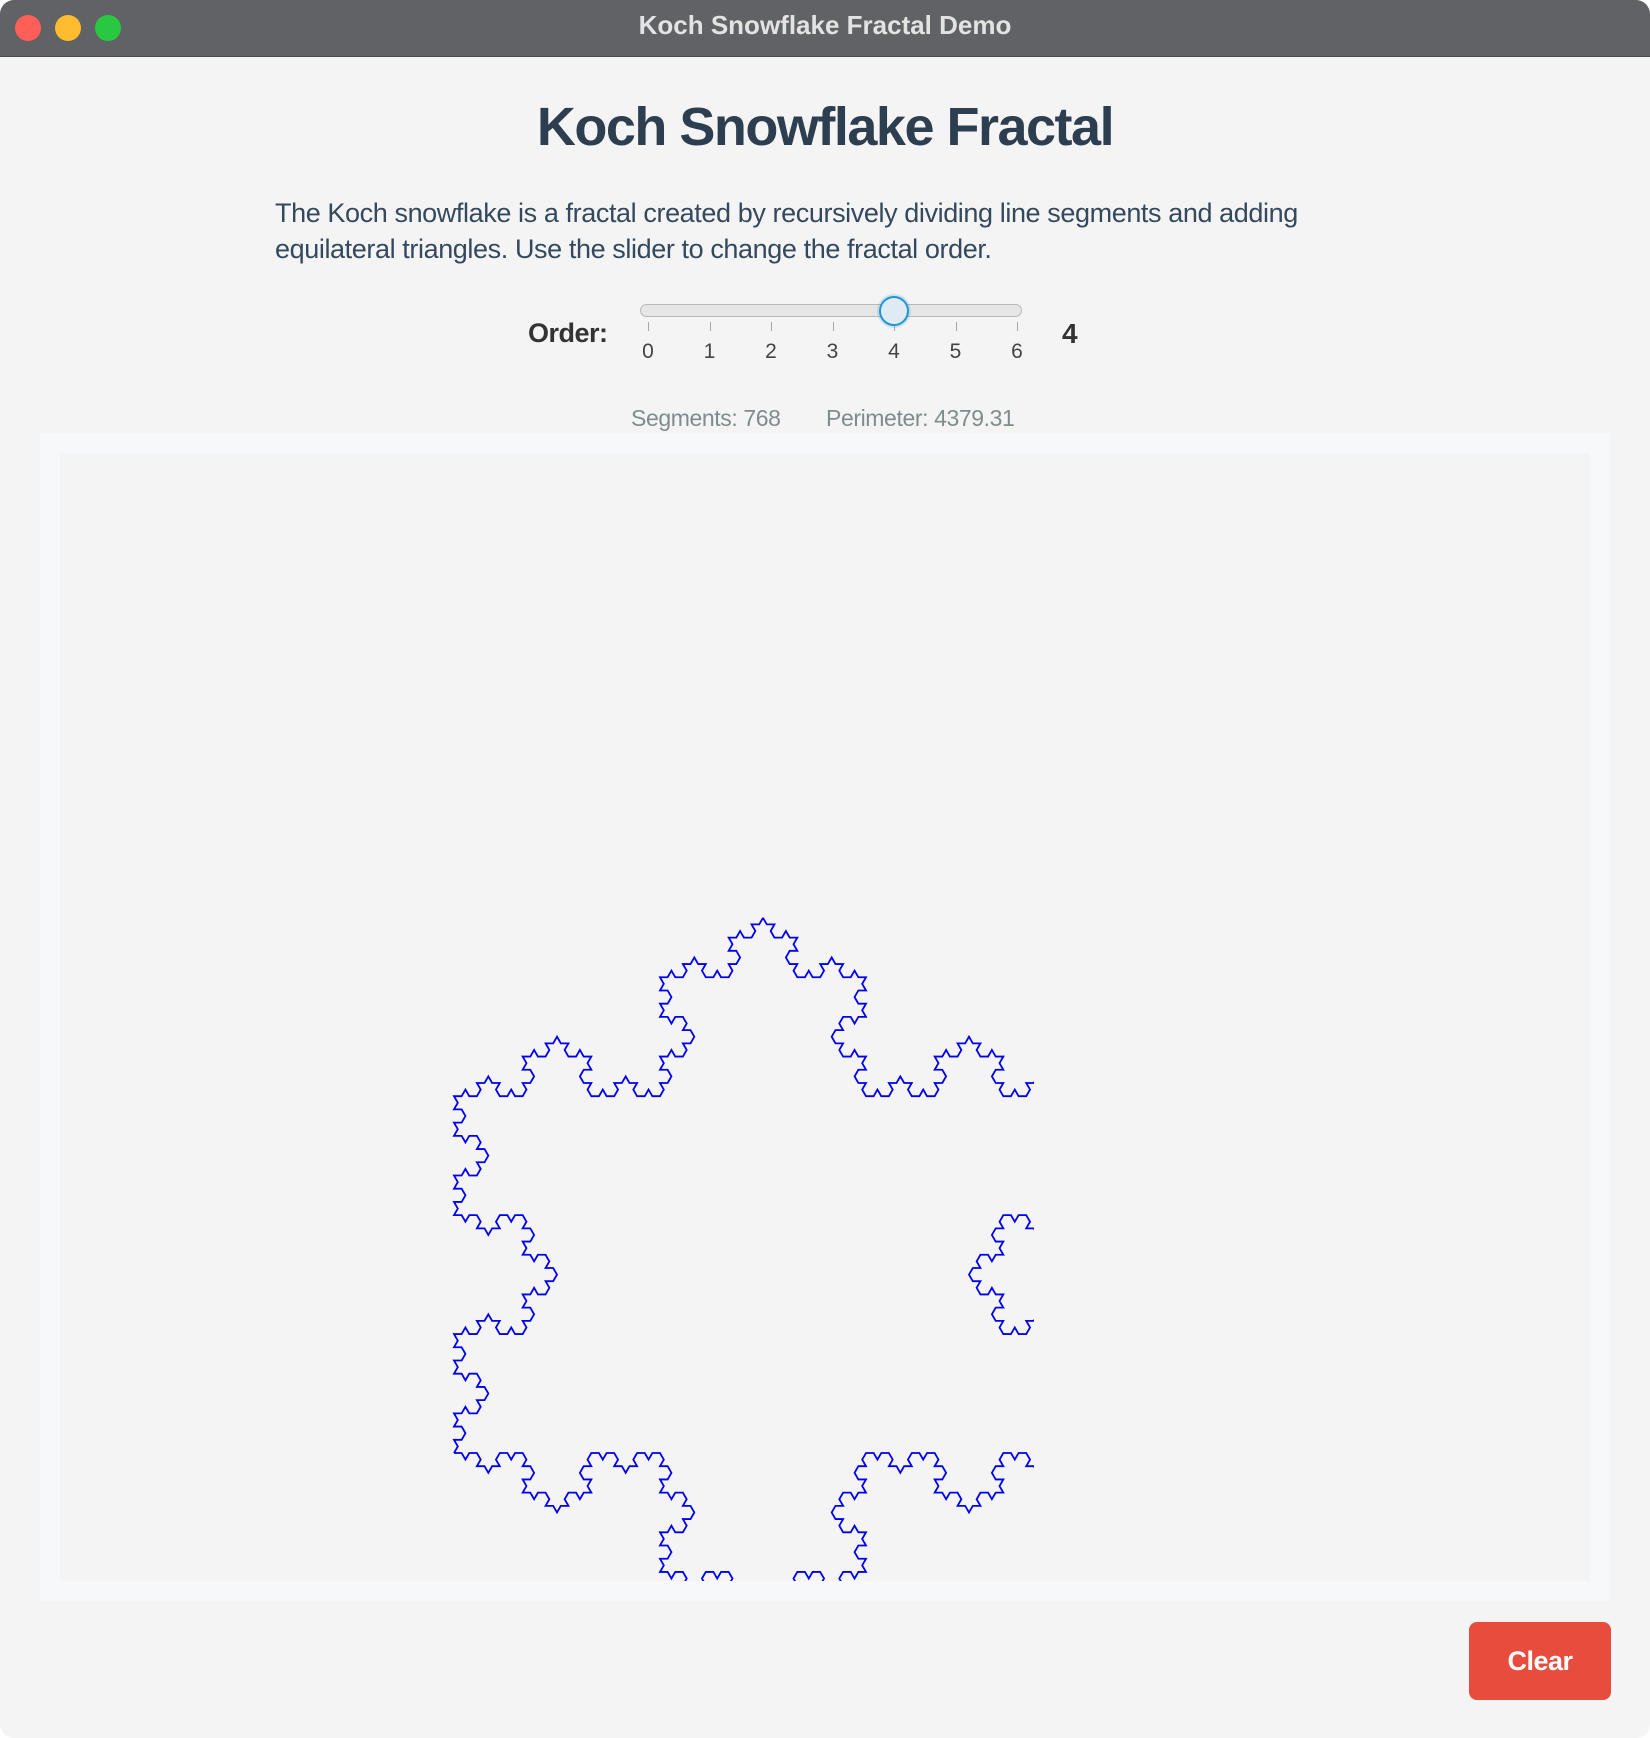 The height and width of the screenshot is (1738, 1650). I want to click on order-slider-thumb, so click(894, 311).